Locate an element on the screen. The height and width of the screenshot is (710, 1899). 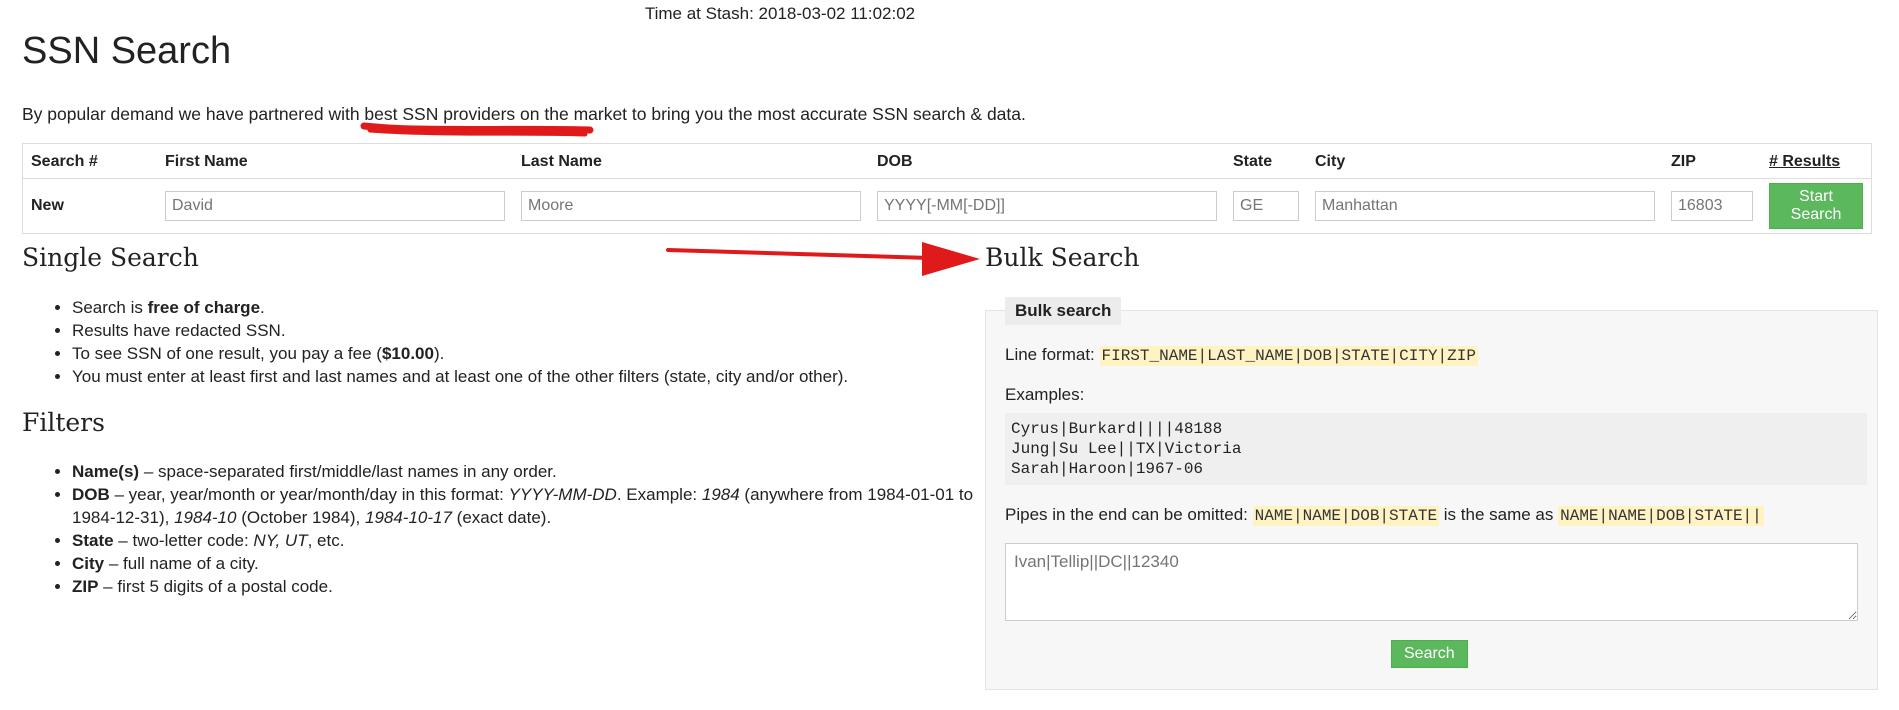
search-table-row: New Start Search is located at coordinates (947, 206).